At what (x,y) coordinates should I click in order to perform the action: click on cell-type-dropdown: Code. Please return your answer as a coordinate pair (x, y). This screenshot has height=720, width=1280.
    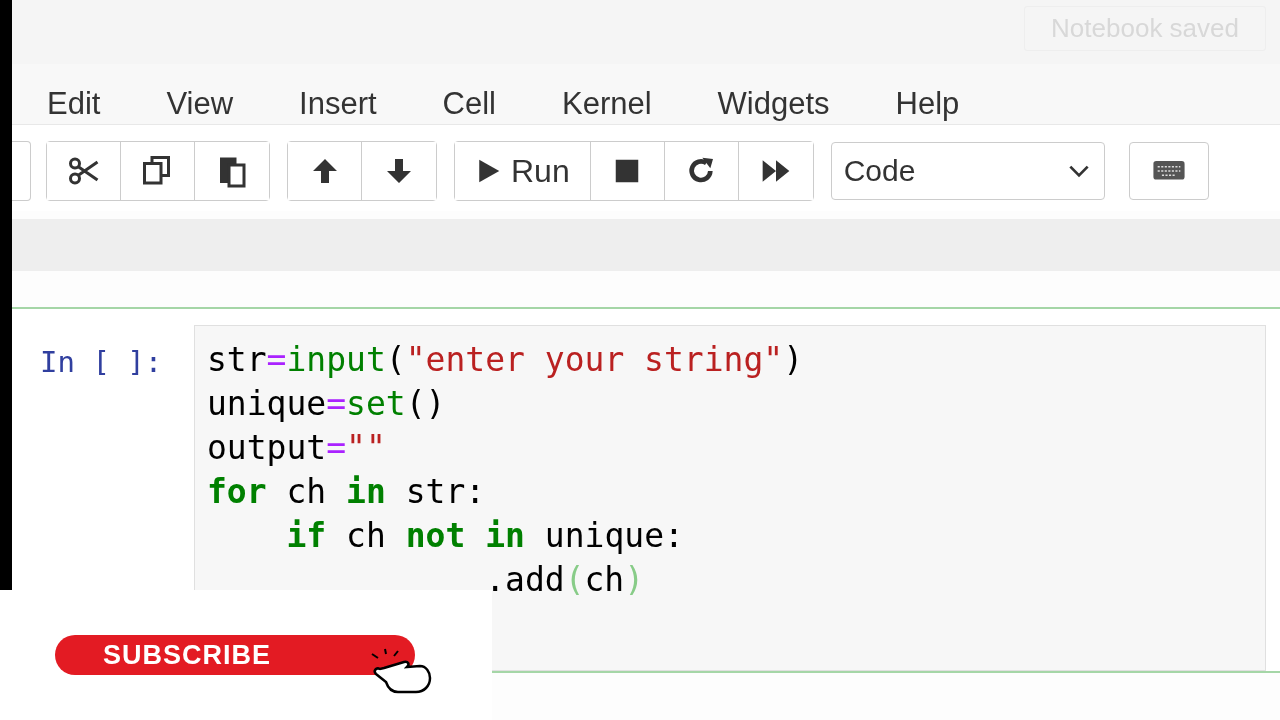
    Looking at the image, I should click on (967, 171).